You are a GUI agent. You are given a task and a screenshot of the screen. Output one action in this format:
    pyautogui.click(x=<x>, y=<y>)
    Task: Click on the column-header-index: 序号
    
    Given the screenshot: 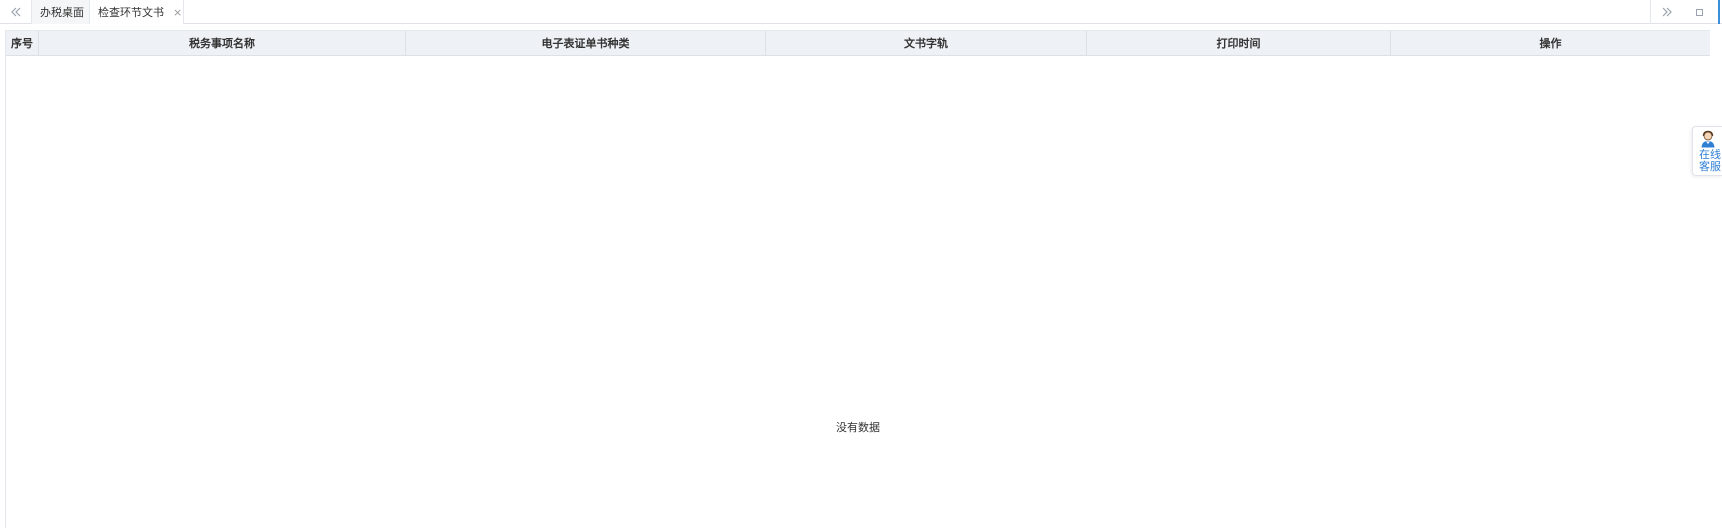 What is the action you would take?
    pyautogui.click(x=22, y=43)
    